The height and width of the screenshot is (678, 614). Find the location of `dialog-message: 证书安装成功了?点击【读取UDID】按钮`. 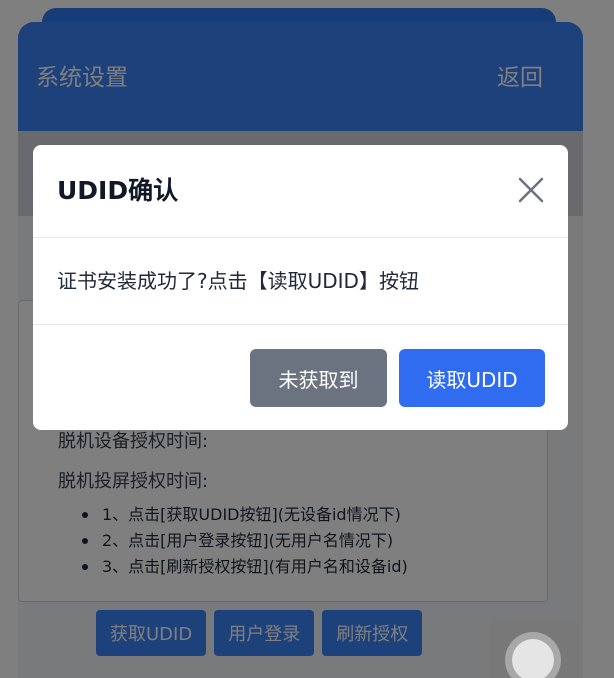

dialog-message: 证书安装成功了?点击【读取UDID】按钮 is located at coordinates (238, 281).